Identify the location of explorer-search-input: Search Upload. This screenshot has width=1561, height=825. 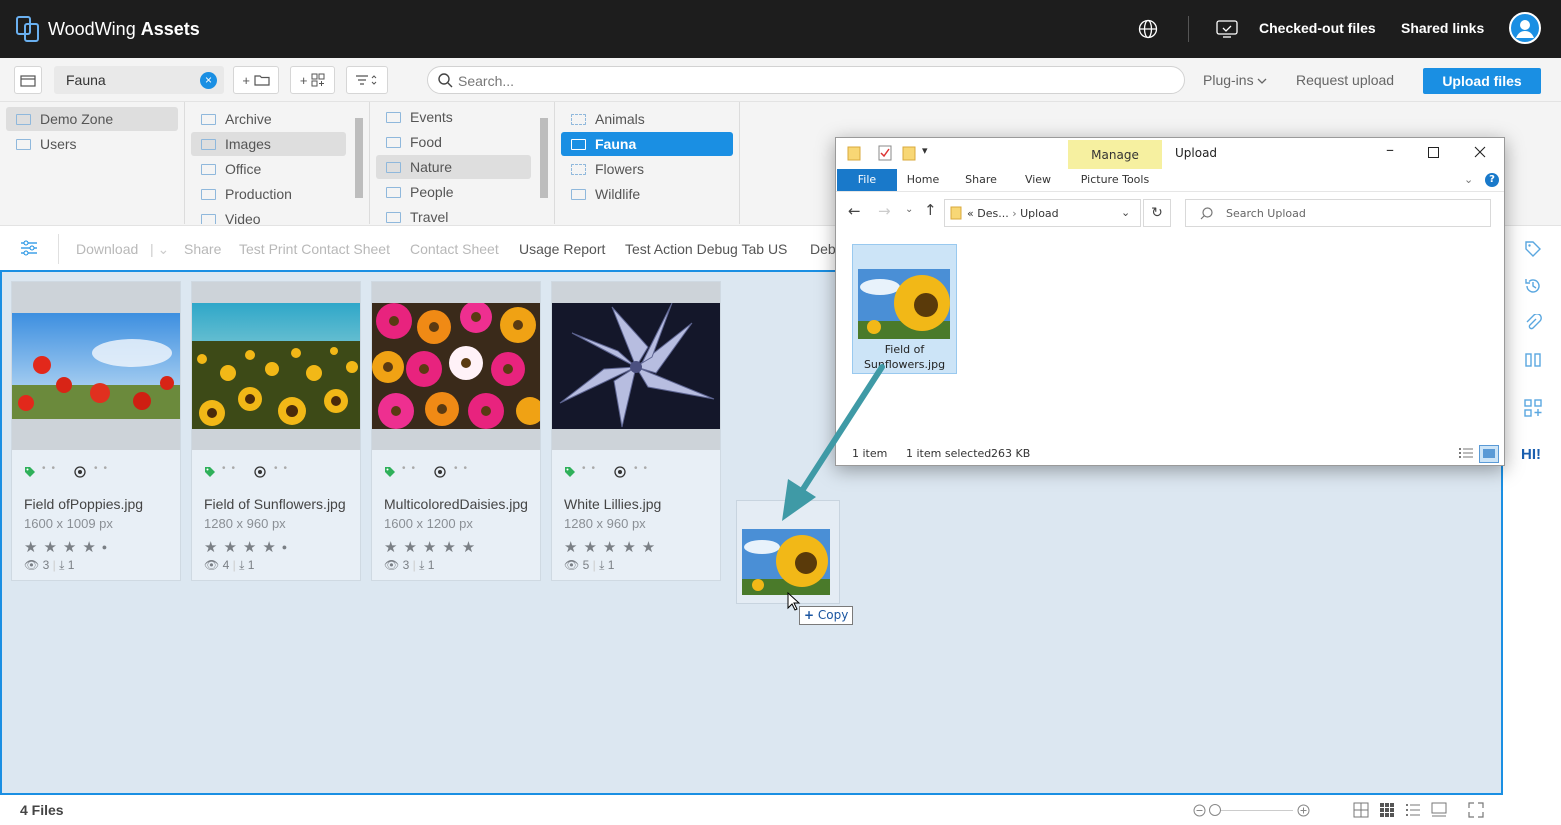
(1338, 213).